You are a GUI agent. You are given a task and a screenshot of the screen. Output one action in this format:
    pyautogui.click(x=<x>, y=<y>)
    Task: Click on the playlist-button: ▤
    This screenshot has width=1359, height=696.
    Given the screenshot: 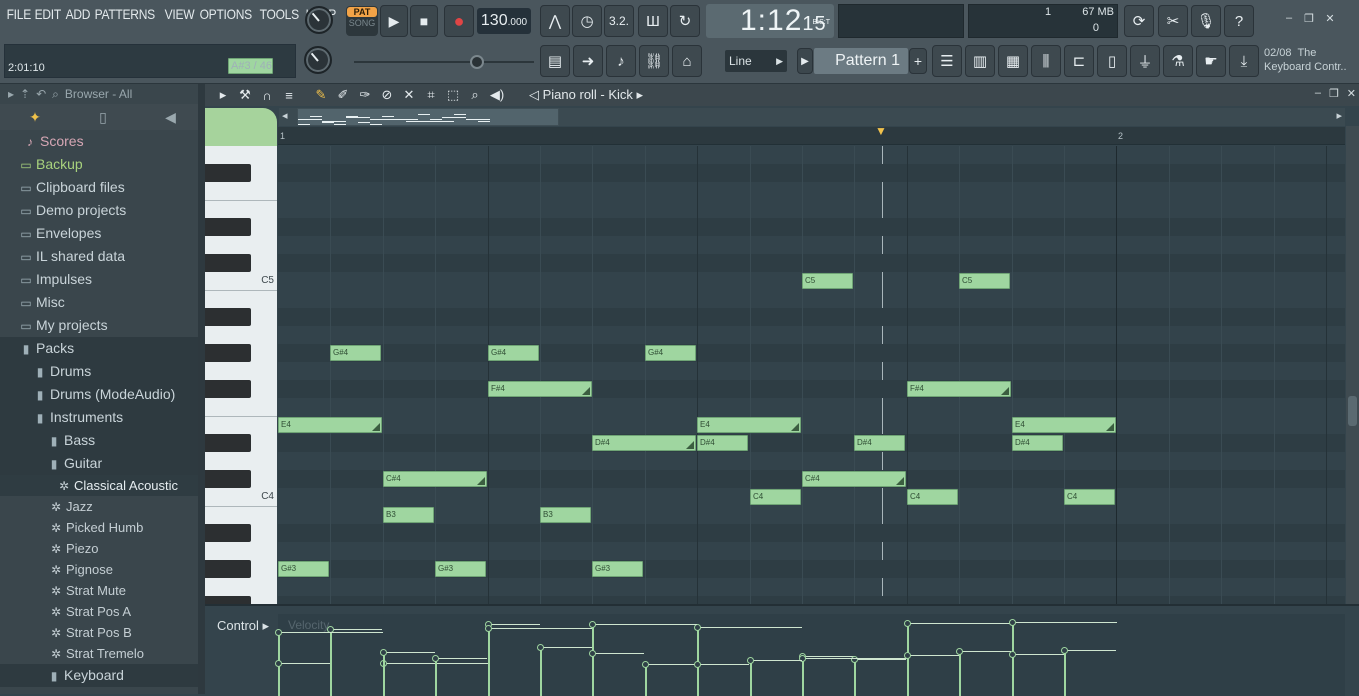 What is the action you would take?
    pyautogui.click(x=555, y=61)
    